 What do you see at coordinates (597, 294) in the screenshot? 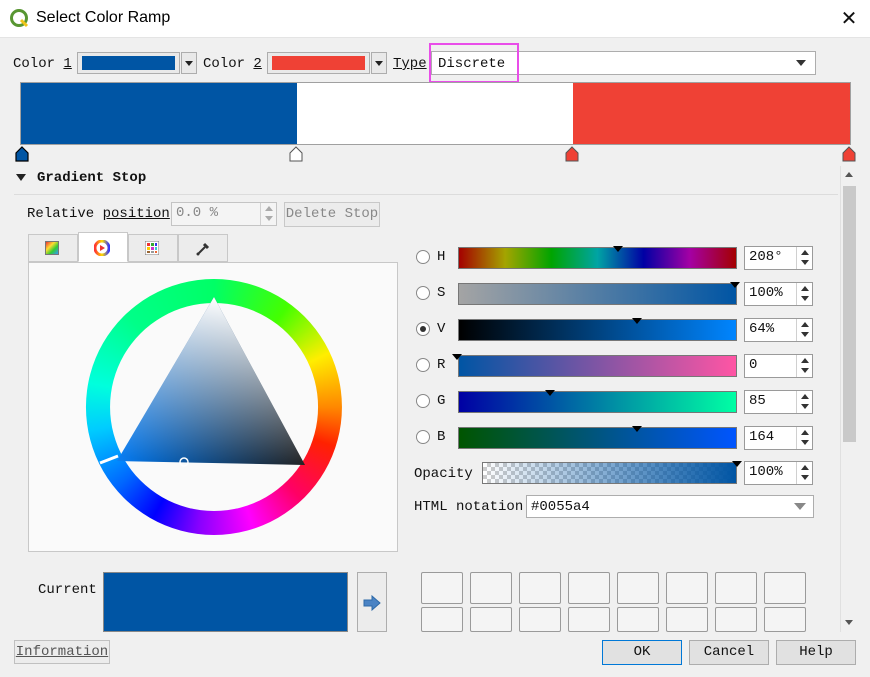
I see `slider-s` at bounding box center [597, 294].